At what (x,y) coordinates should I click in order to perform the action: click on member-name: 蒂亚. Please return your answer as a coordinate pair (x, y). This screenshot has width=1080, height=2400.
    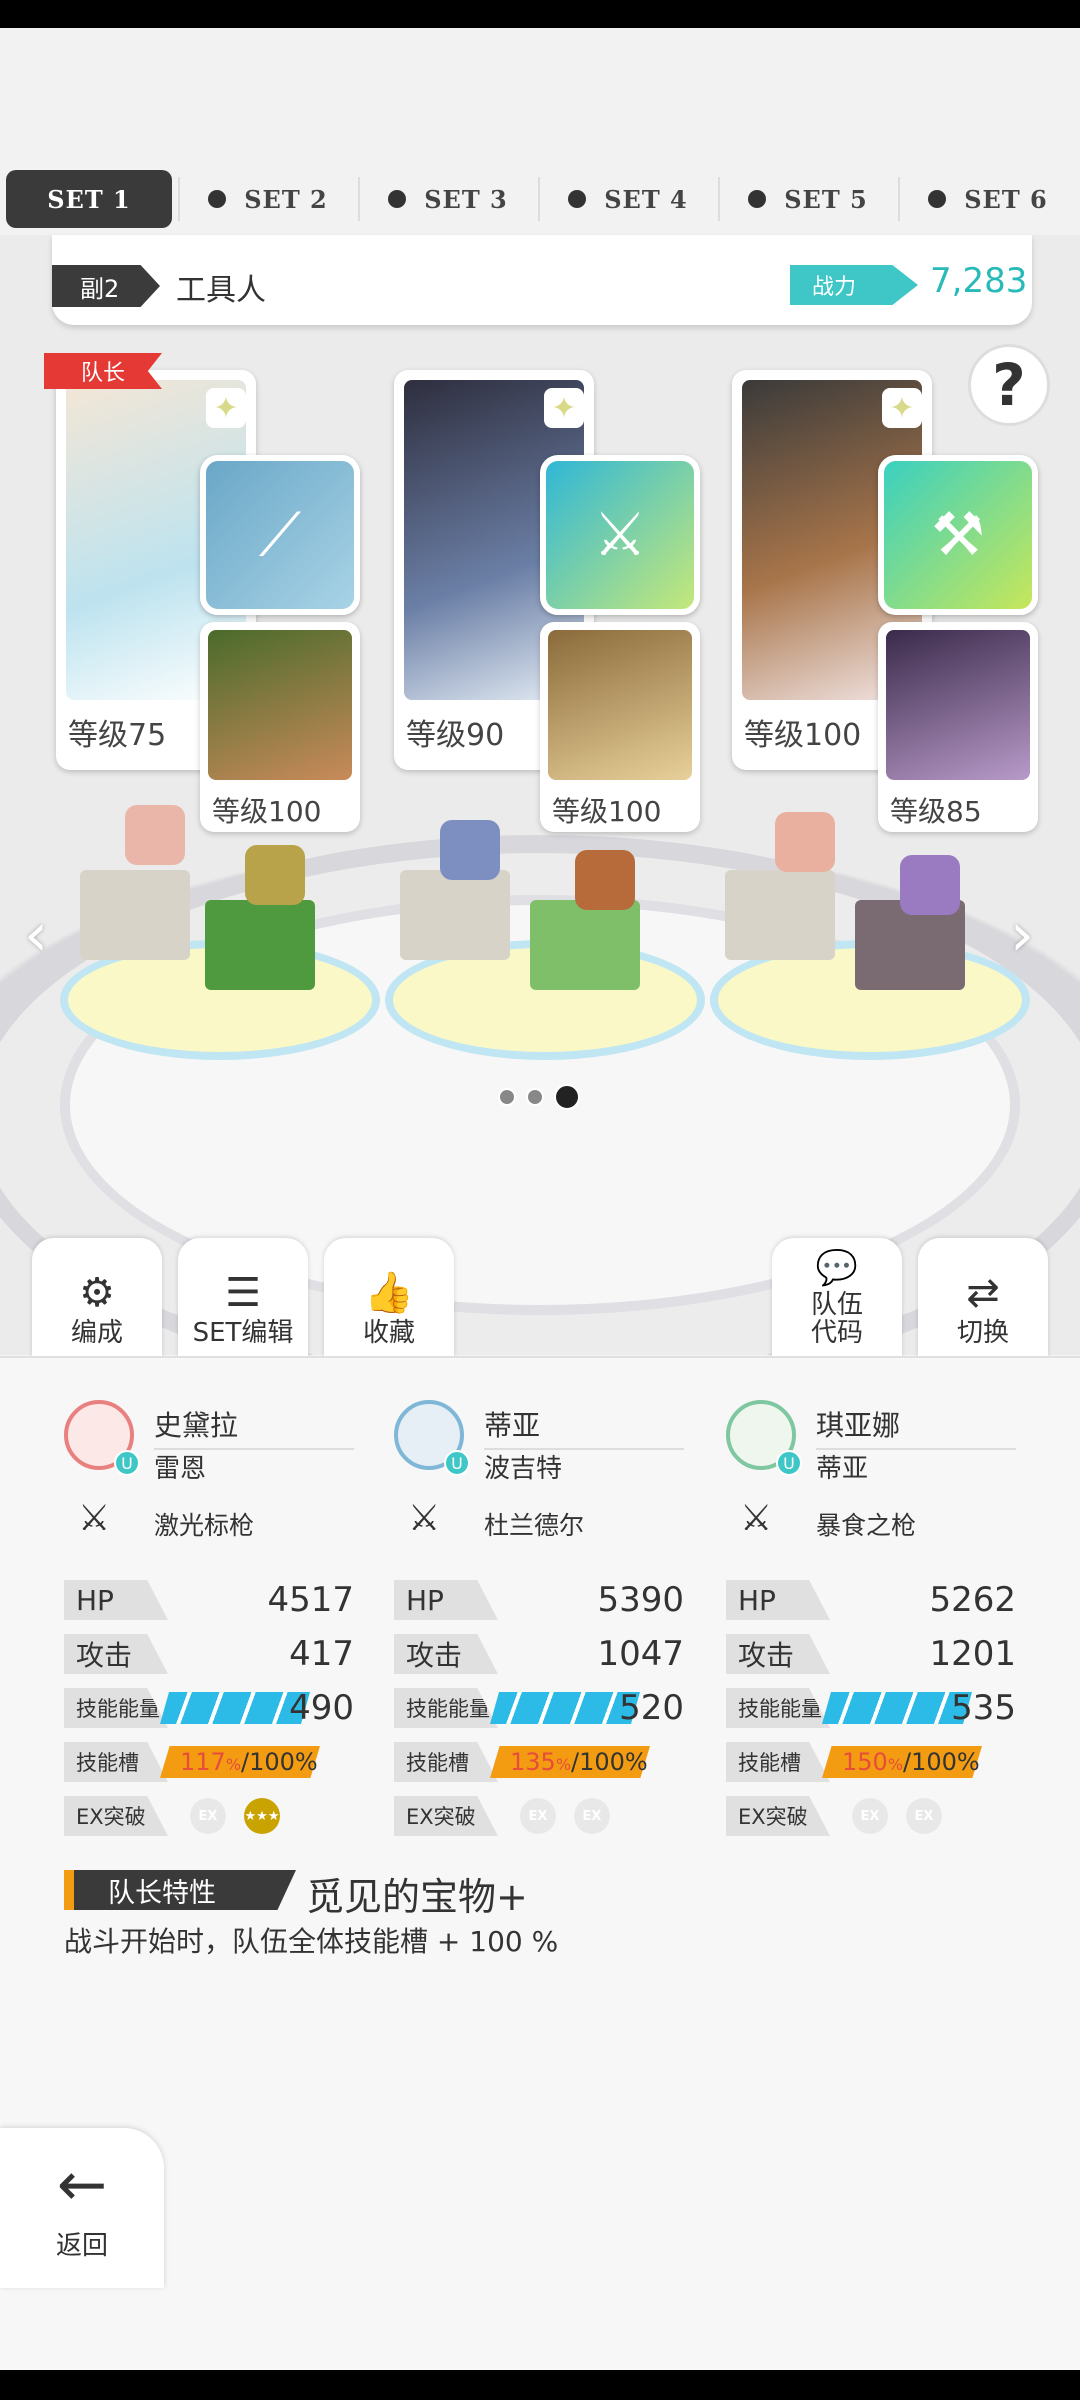
    Looking at the image, I should click on (584, 1427).